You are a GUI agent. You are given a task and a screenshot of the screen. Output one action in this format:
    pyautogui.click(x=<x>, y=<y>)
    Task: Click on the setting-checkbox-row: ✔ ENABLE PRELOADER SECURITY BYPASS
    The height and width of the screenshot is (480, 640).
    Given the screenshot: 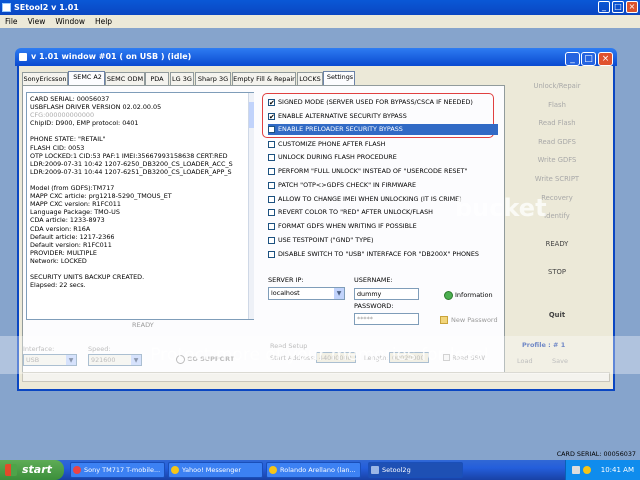 What is the action you would take?
    pyautogui.click(x=383, y=129)
    